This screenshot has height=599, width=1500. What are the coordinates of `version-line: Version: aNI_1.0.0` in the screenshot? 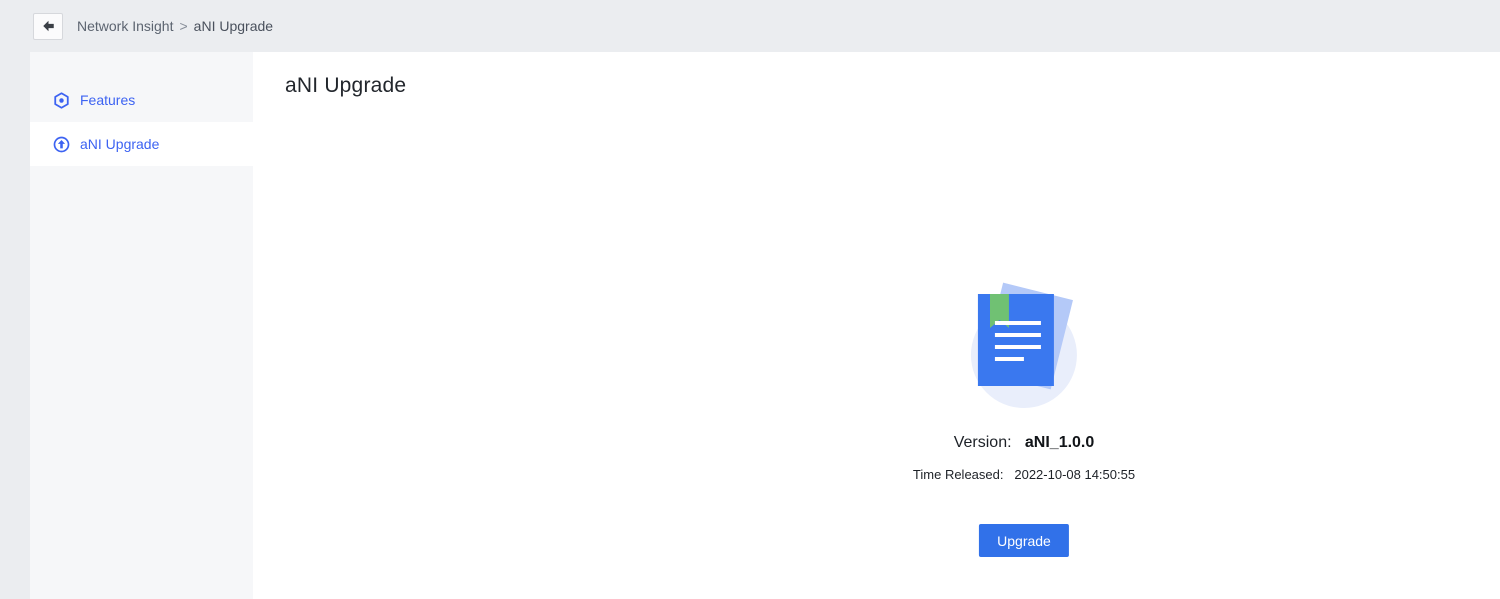 It's located at (1024, 443).